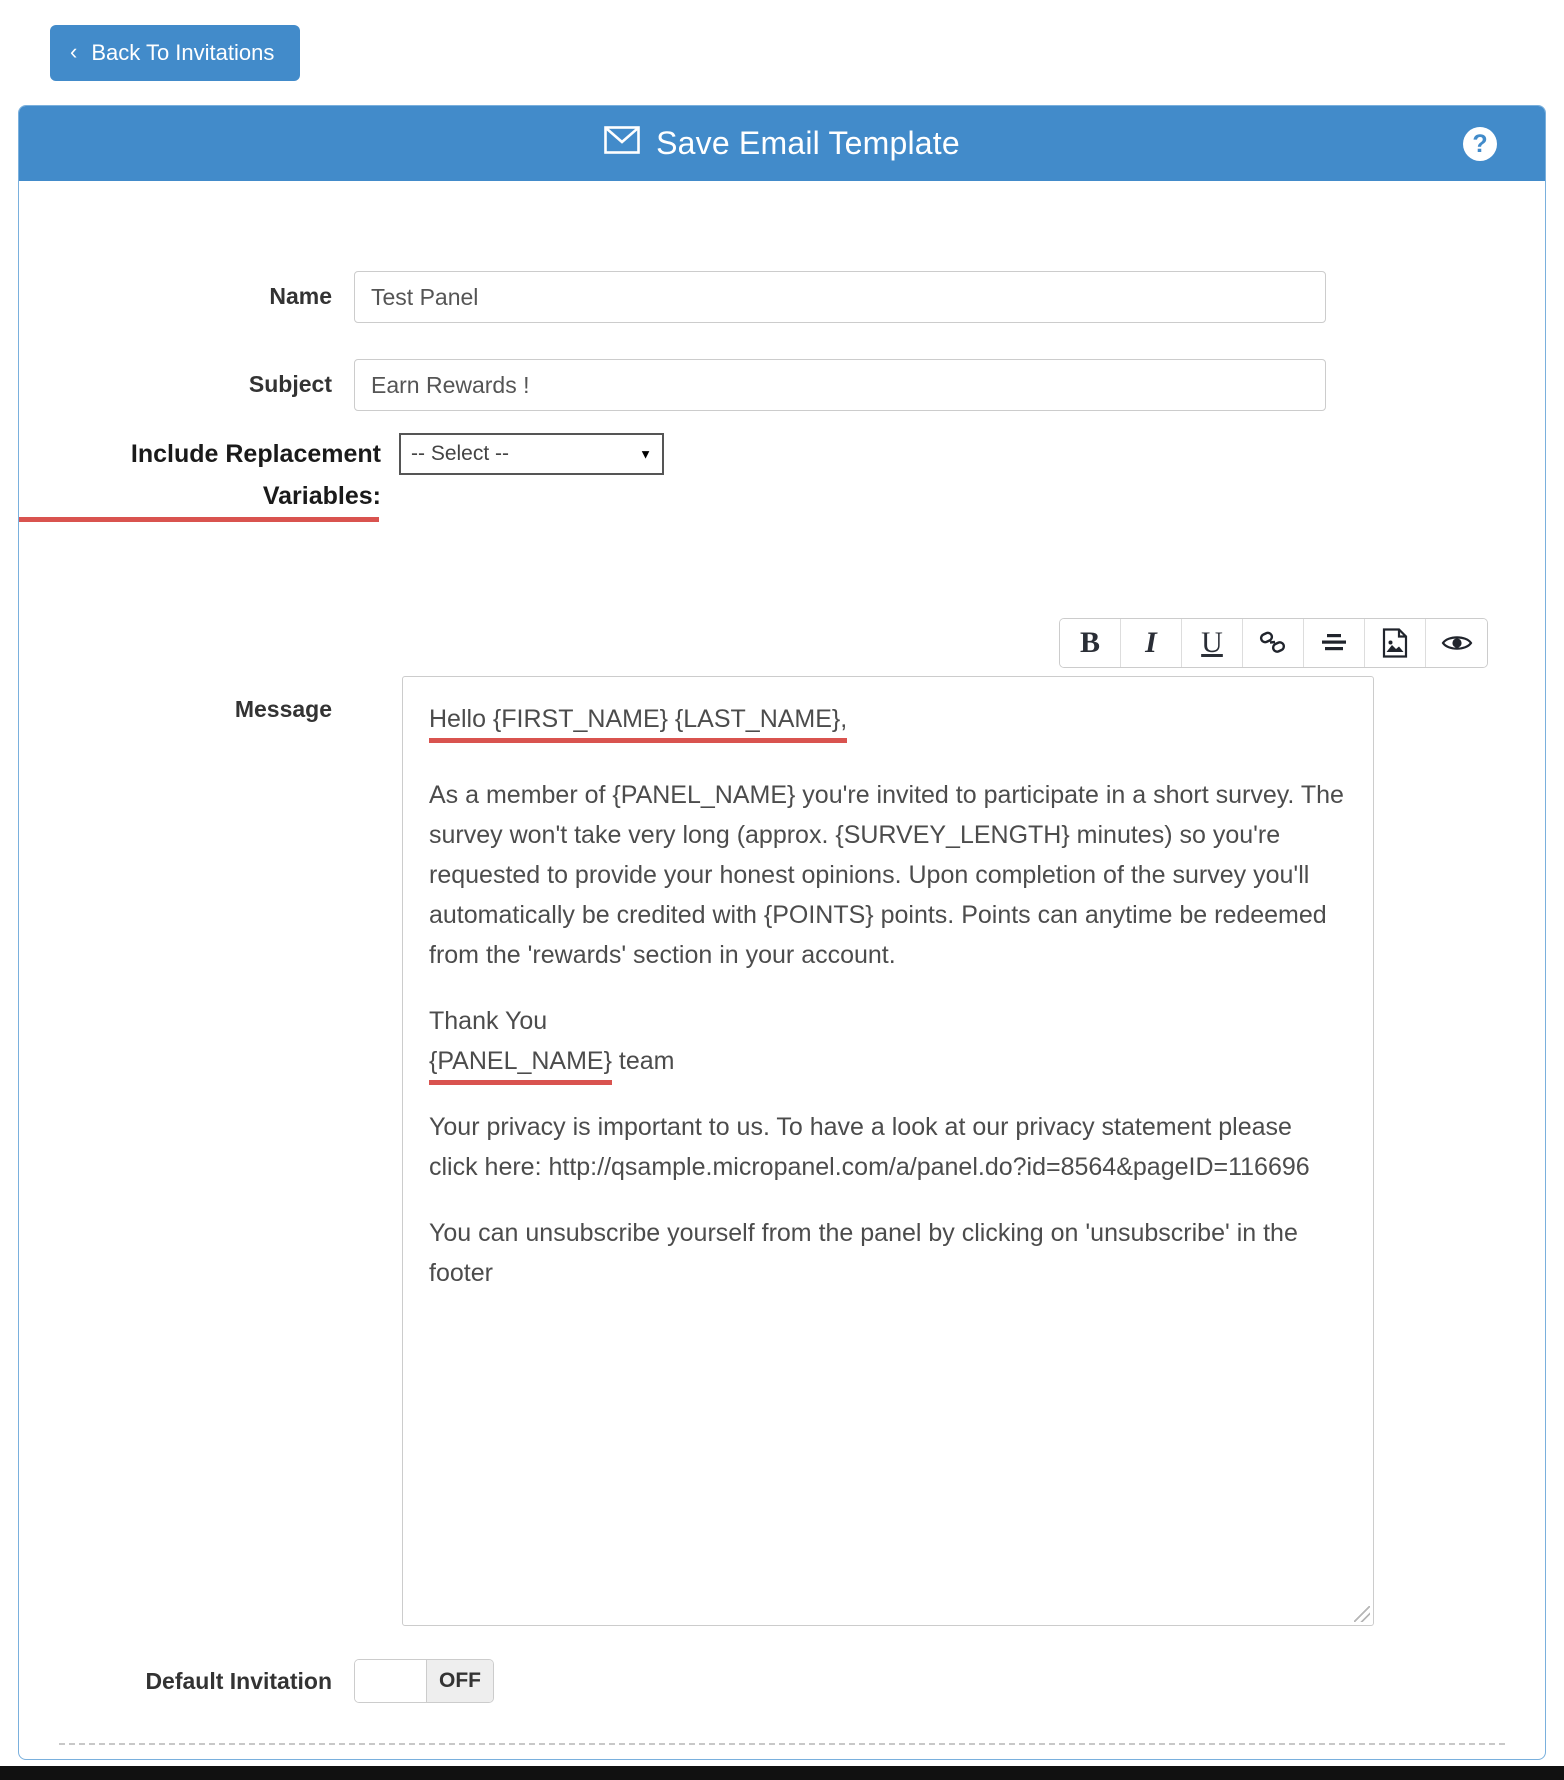 This screenshot has height=1780, width=1564. What do you see at coordinates (643, 1061) in the screenshot?
I see `signoff-team-suffix: team` at bounding box center [643, 1061].